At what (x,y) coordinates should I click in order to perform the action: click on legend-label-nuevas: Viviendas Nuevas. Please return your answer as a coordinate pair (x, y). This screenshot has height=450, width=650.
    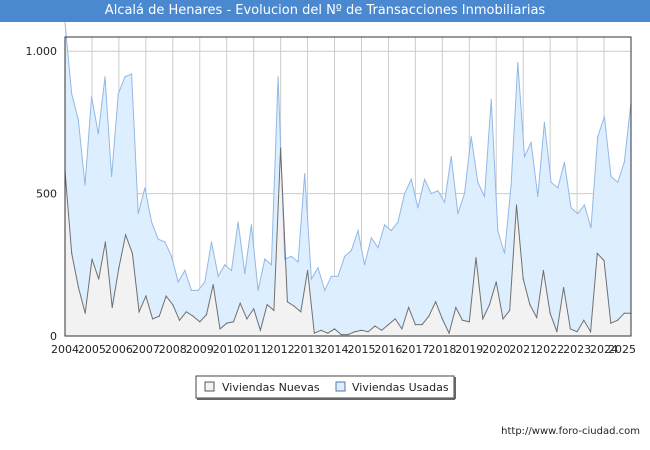
    Looking at the image, I should click on (271, 387).